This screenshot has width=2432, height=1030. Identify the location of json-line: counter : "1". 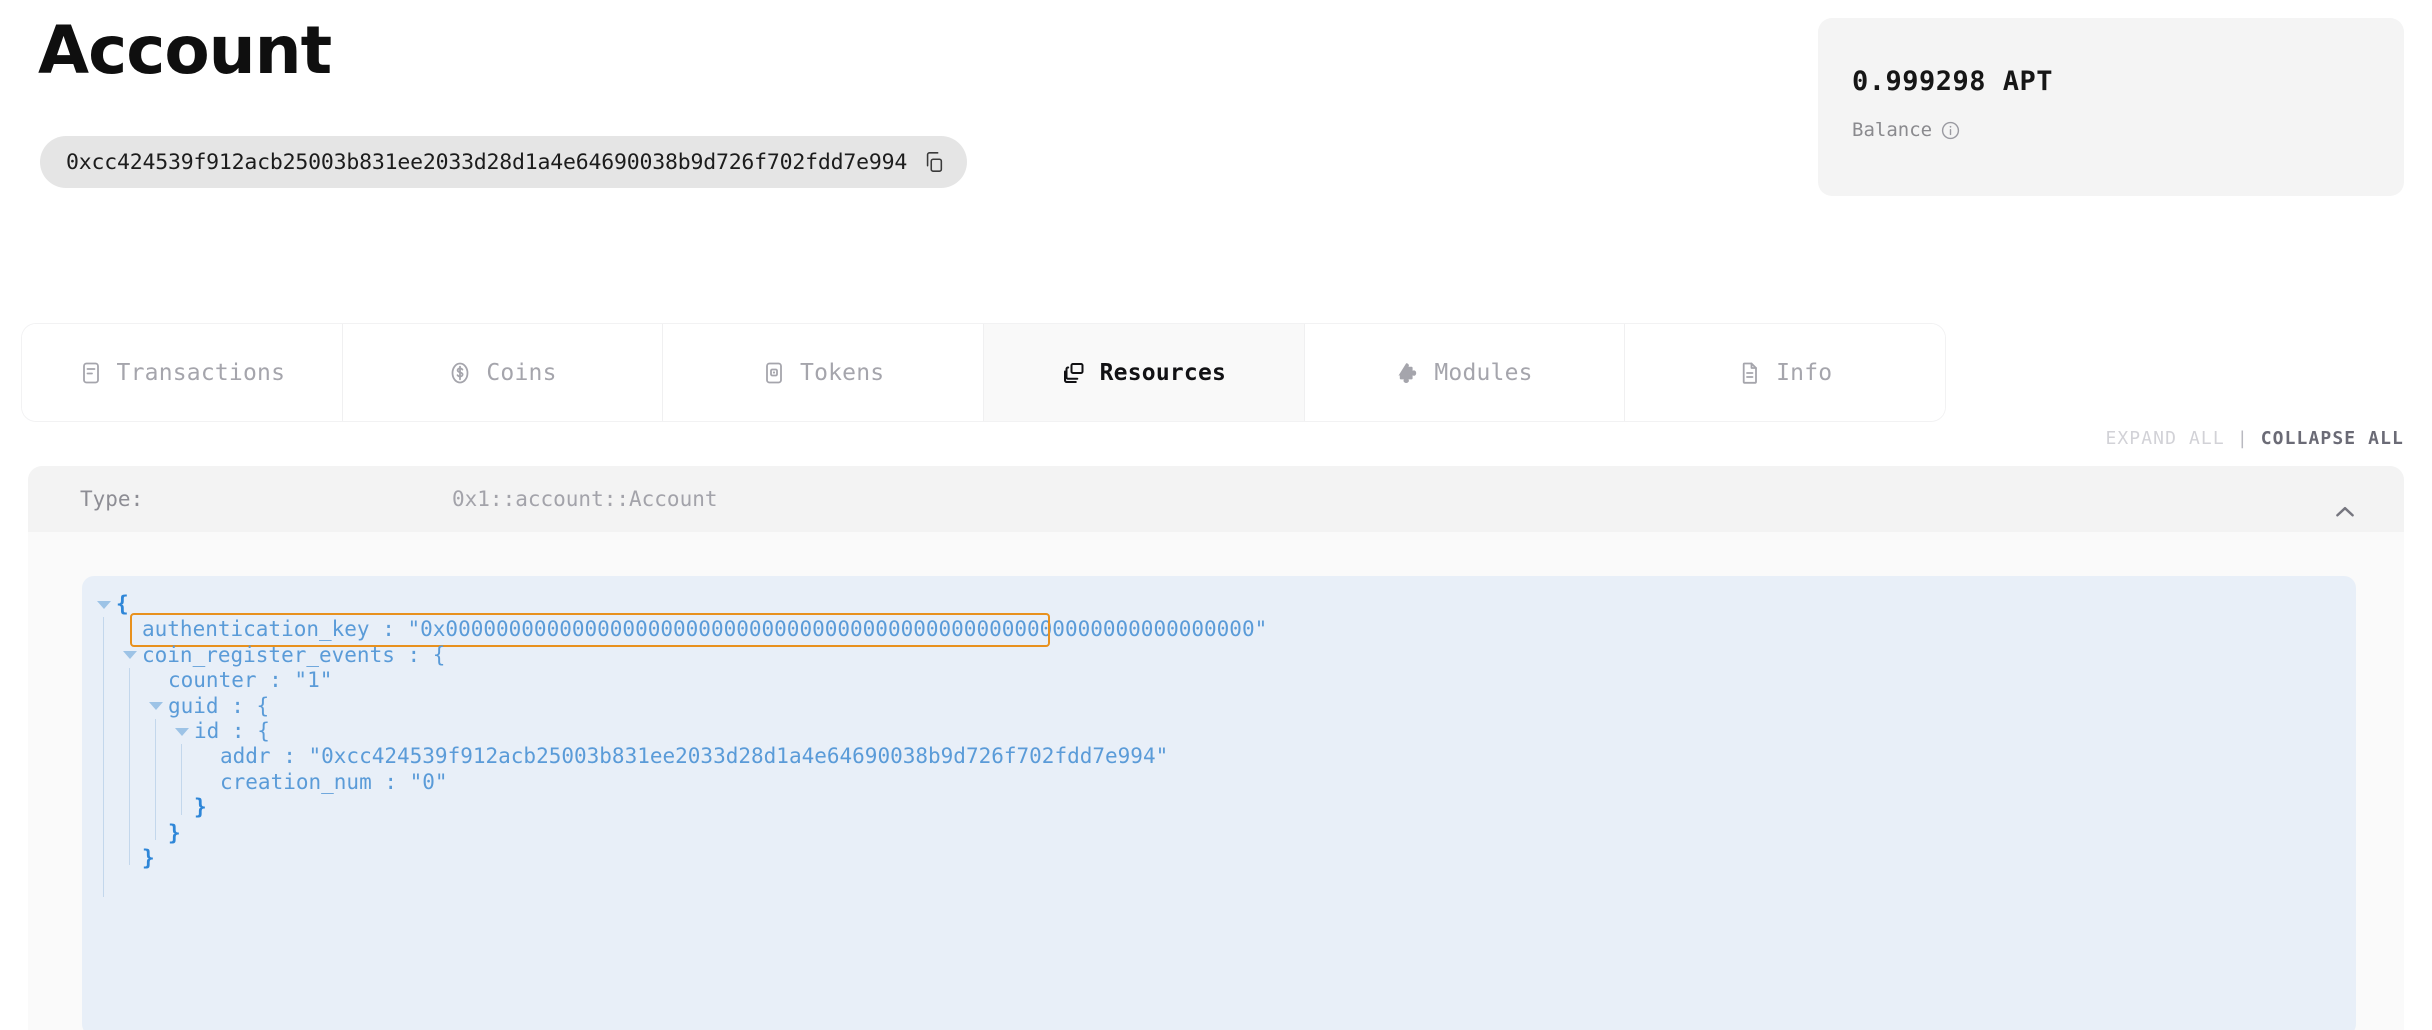
(1219, 680).